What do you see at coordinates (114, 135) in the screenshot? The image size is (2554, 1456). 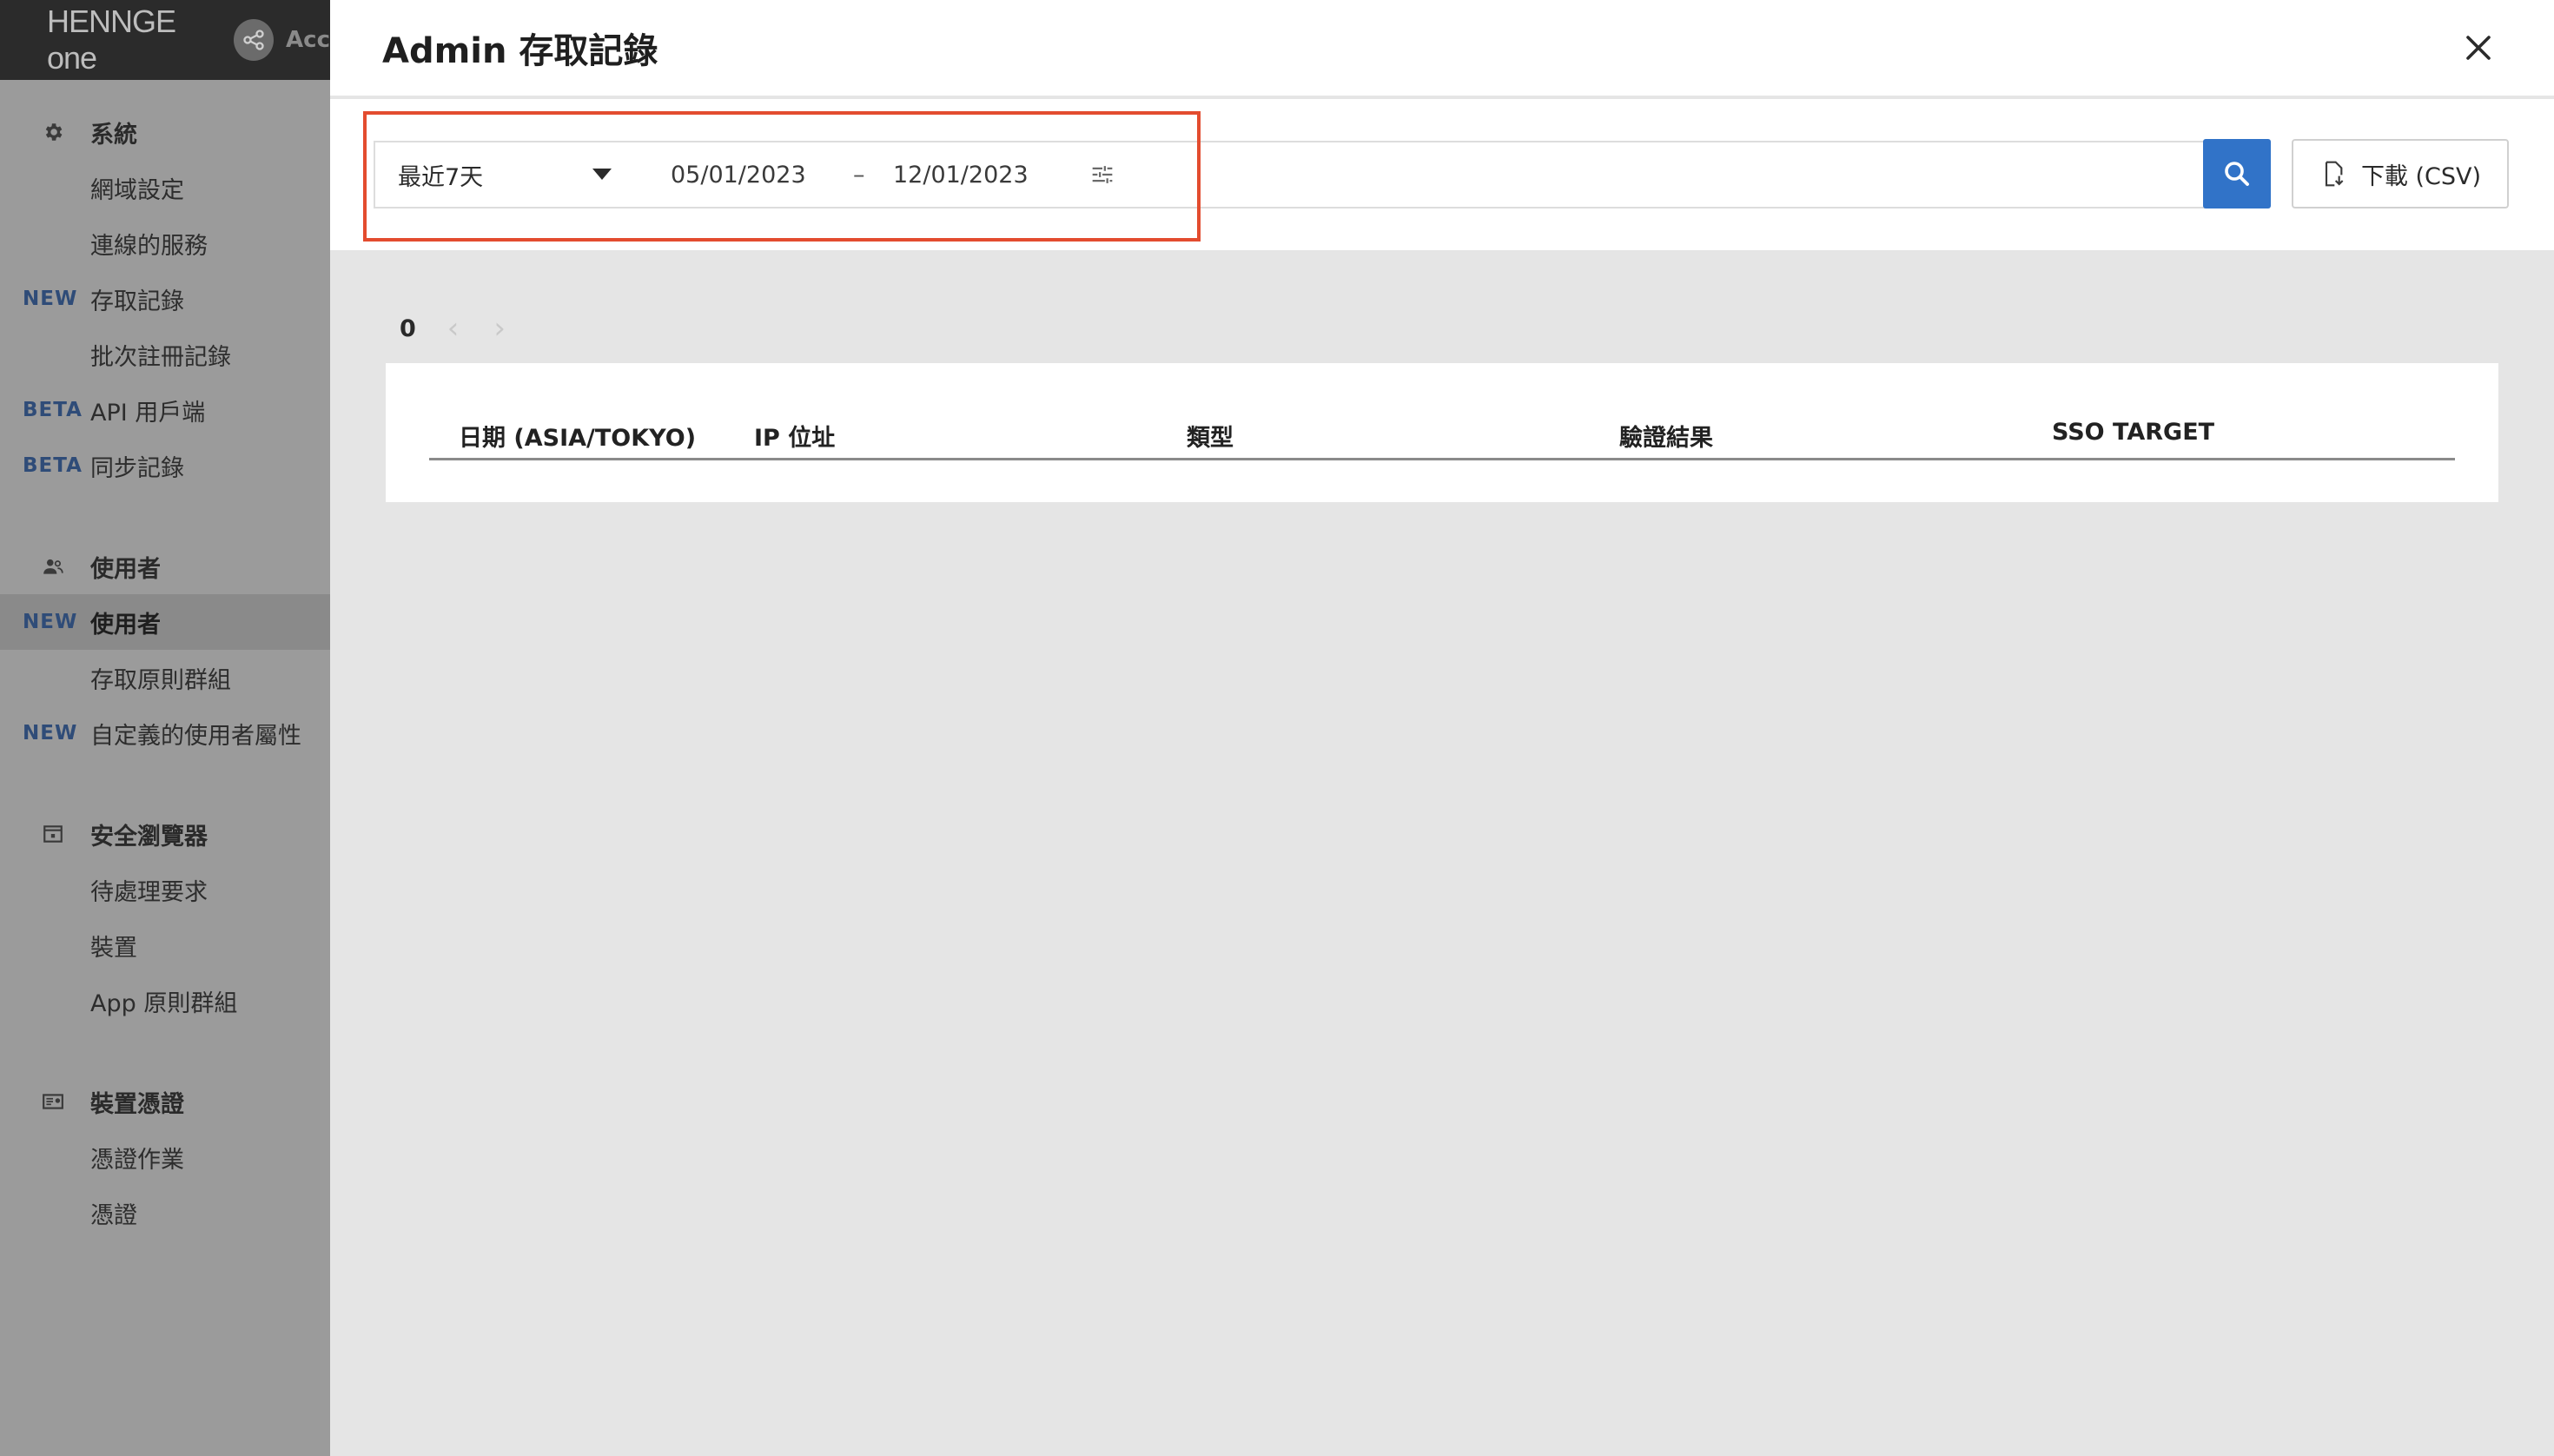 I see `sidebar-group-label: 系統` at bounding box center [114, 135].